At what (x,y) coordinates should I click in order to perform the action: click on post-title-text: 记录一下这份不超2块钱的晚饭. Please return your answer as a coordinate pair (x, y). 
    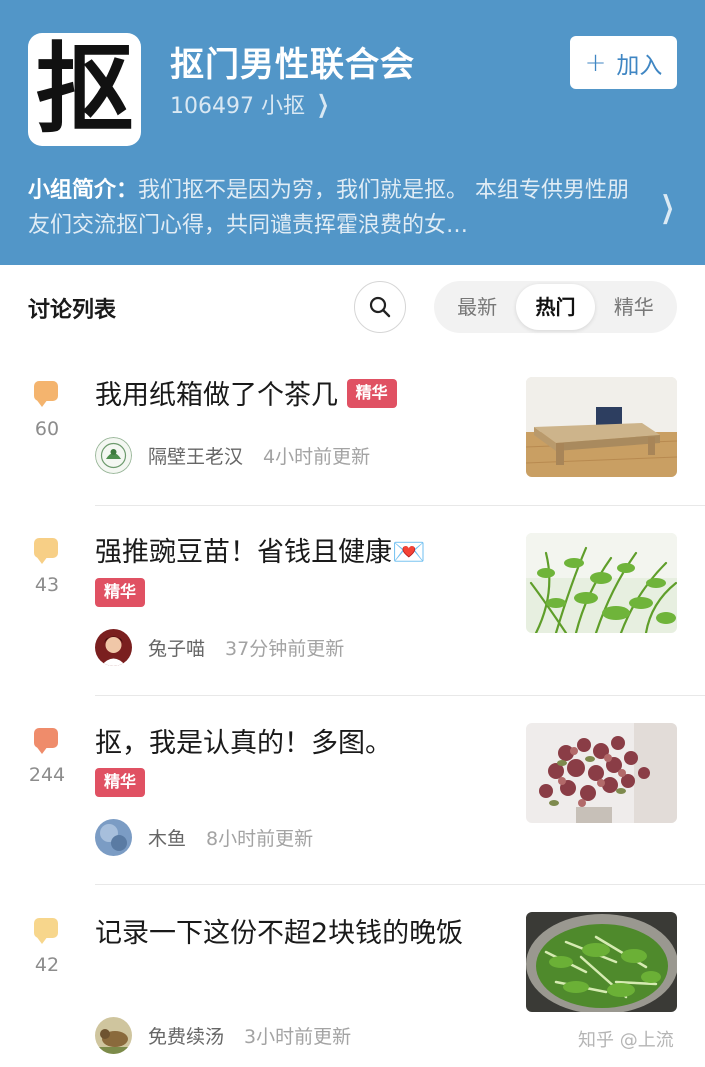
    Looking at the image, I should click on (279, 933).